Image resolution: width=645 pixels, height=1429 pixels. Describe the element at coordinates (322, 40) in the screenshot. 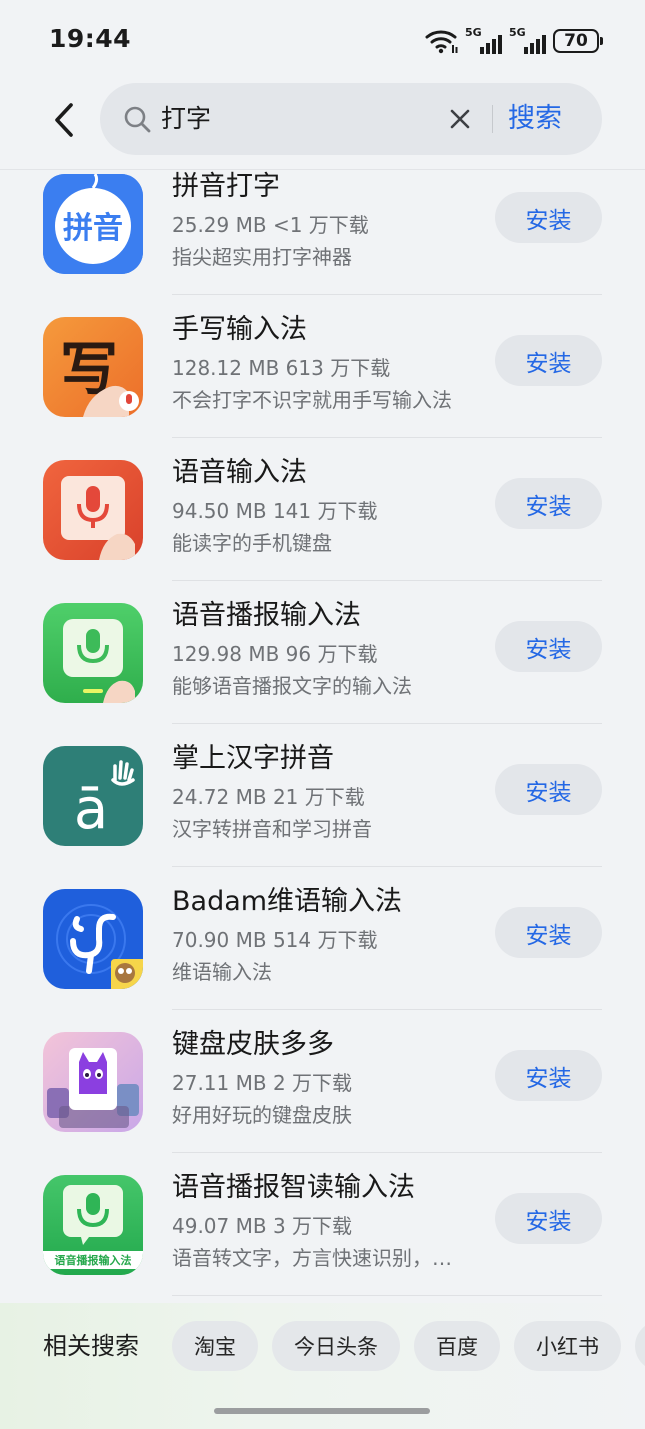

I see `status-bar: 19:44 5G 5G 70` at that location.